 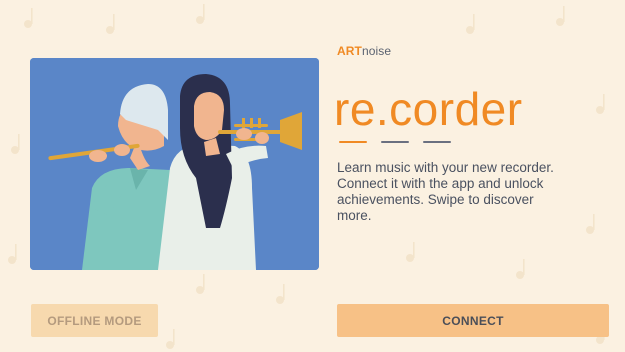 I want to click on connect-button: CONNECT, so click(x=473, y=320).